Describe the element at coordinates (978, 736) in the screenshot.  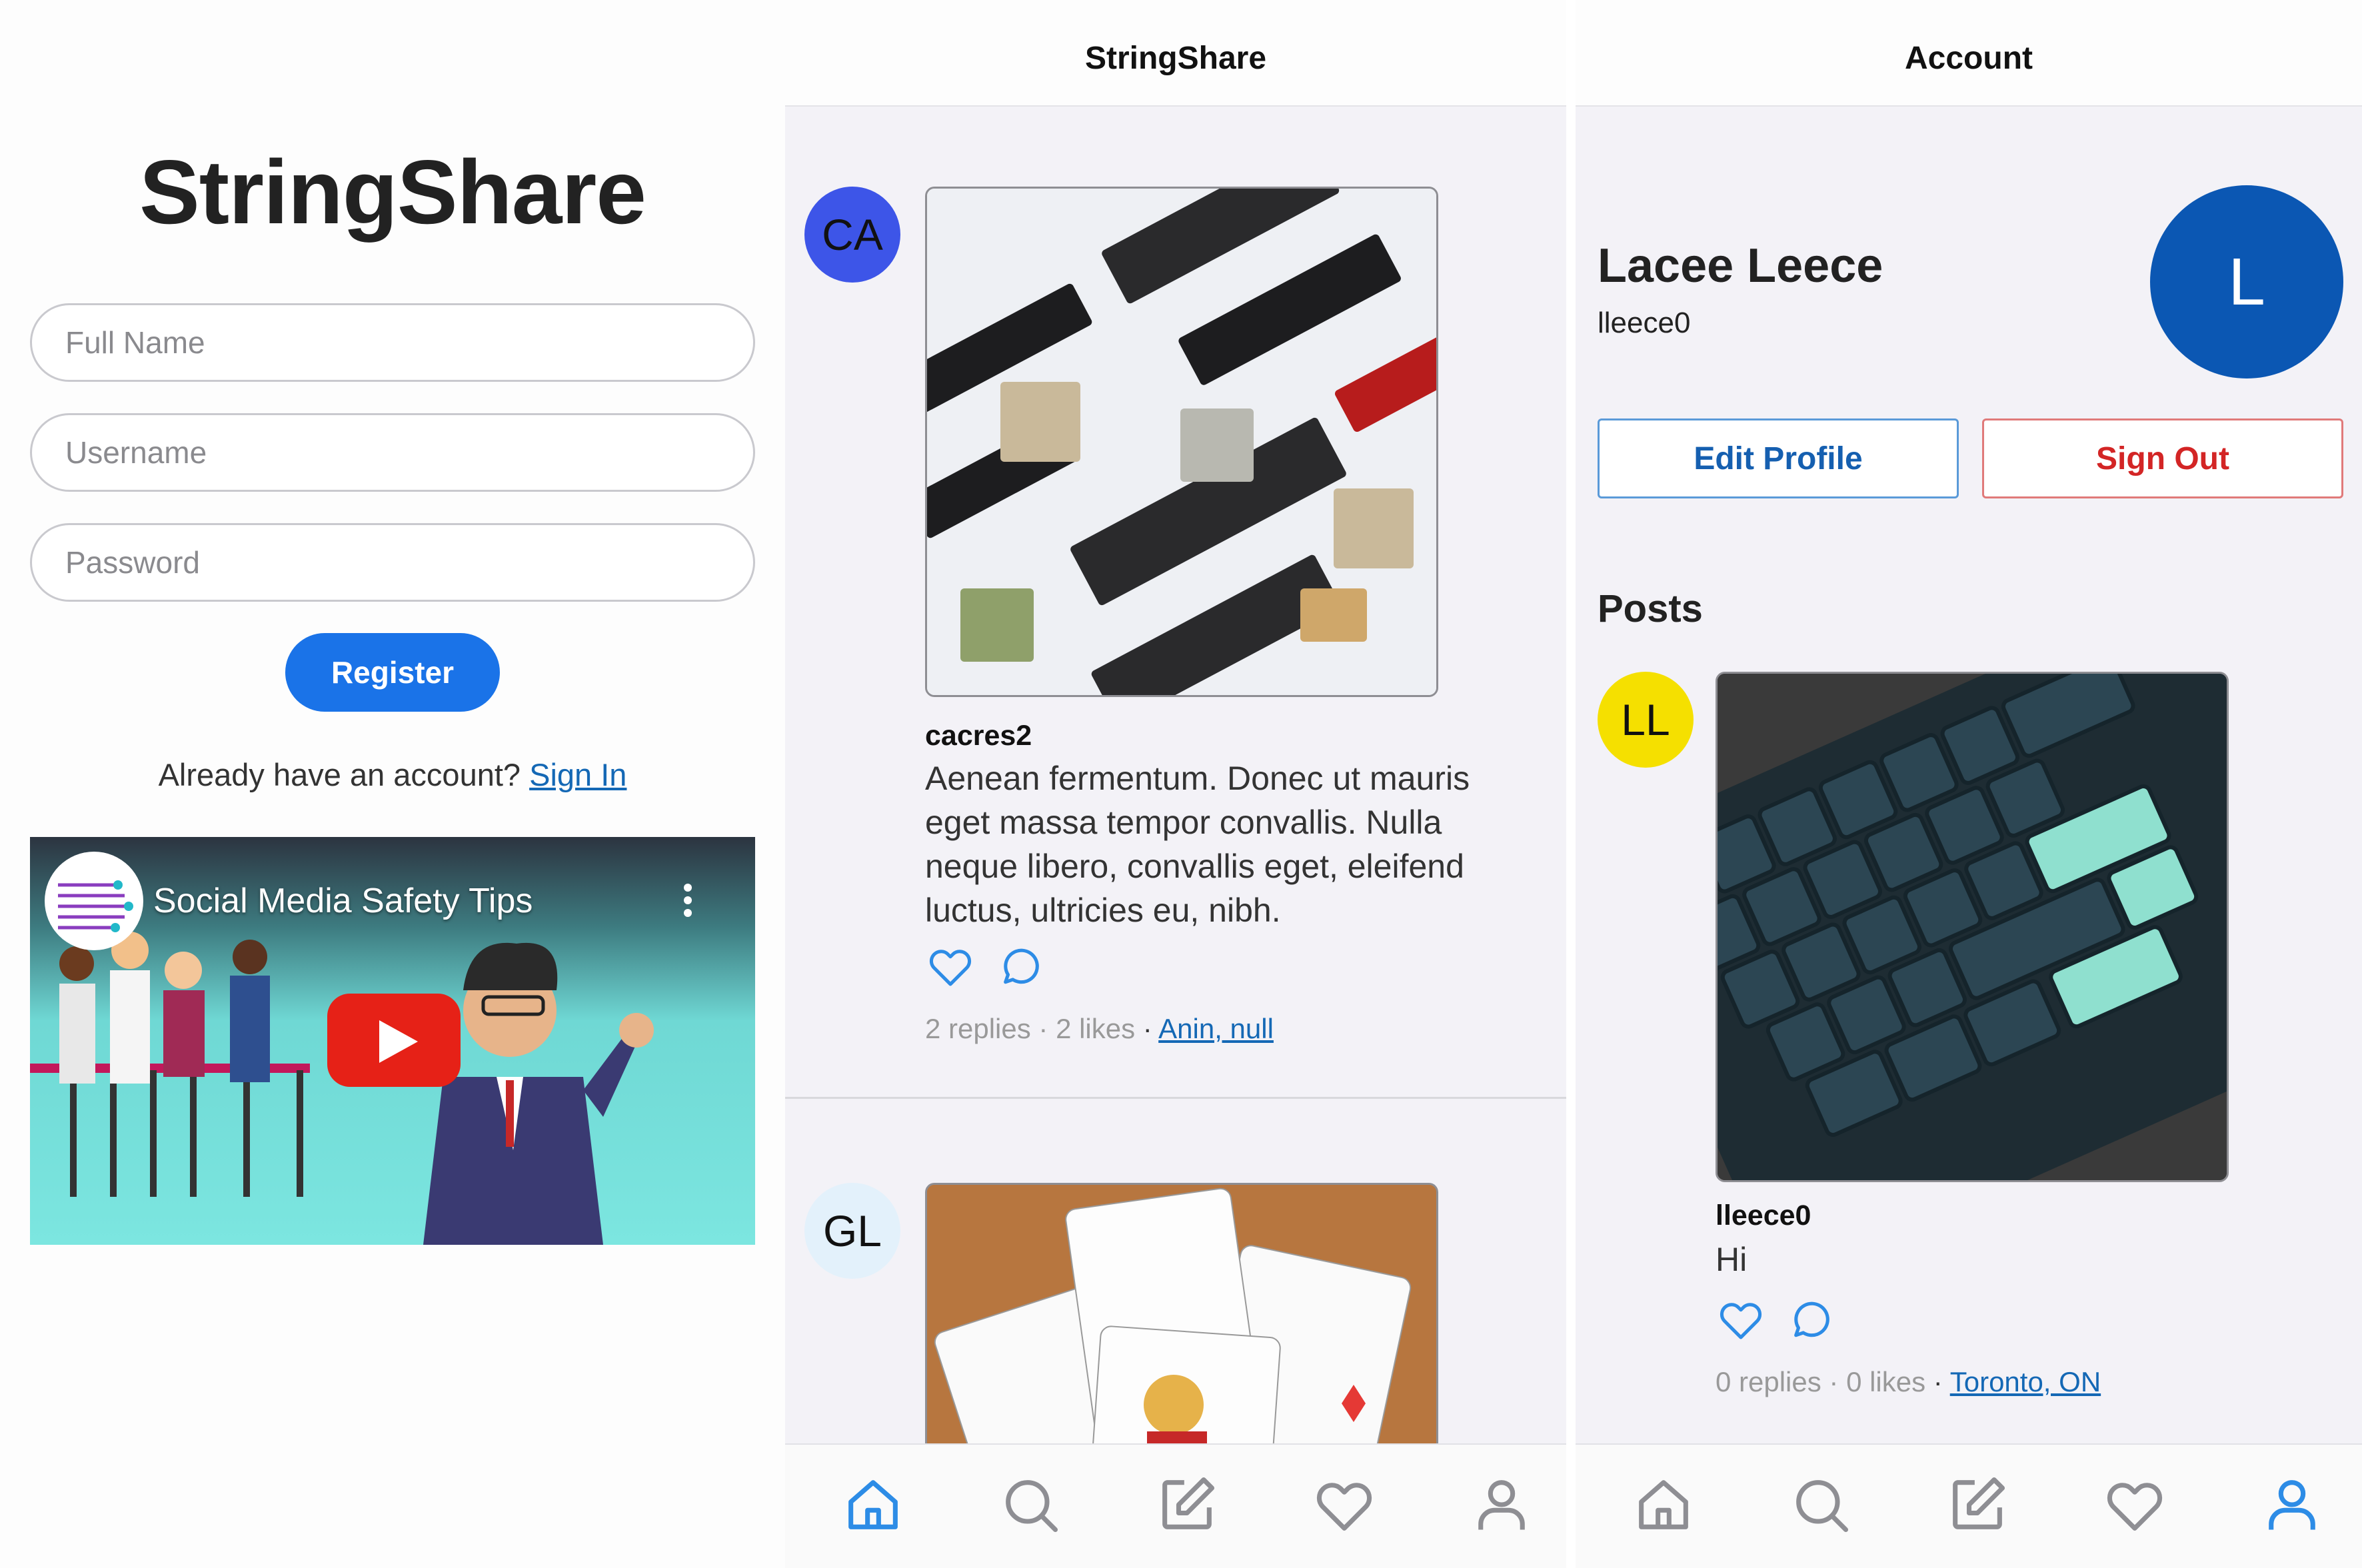
I see `post-username: cacres2` at that location.